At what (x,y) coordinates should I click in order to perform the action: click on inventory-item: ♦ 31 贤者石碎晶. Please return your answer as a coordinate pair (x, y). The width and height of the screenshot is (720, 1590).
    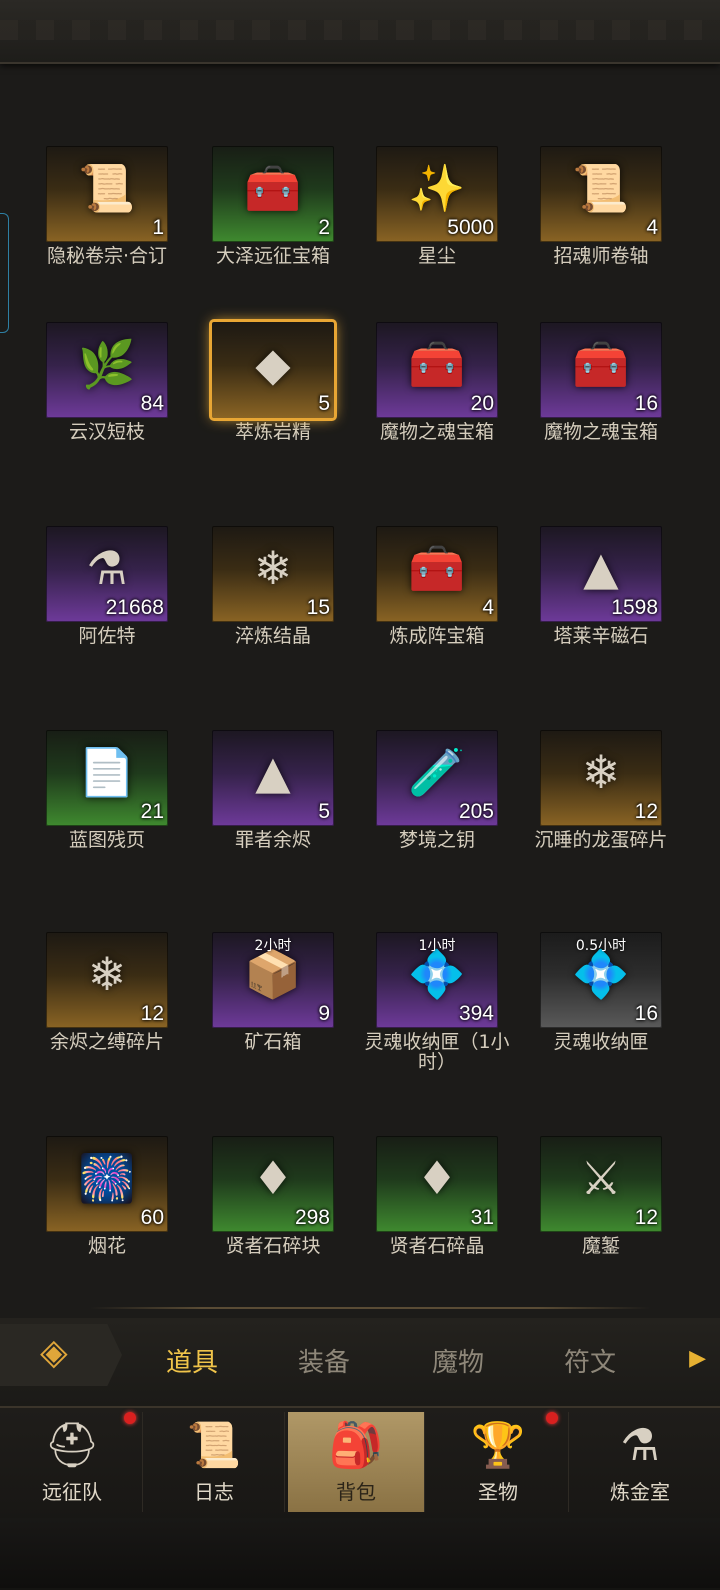
    Looking at the image, I should click on (437, 1196).